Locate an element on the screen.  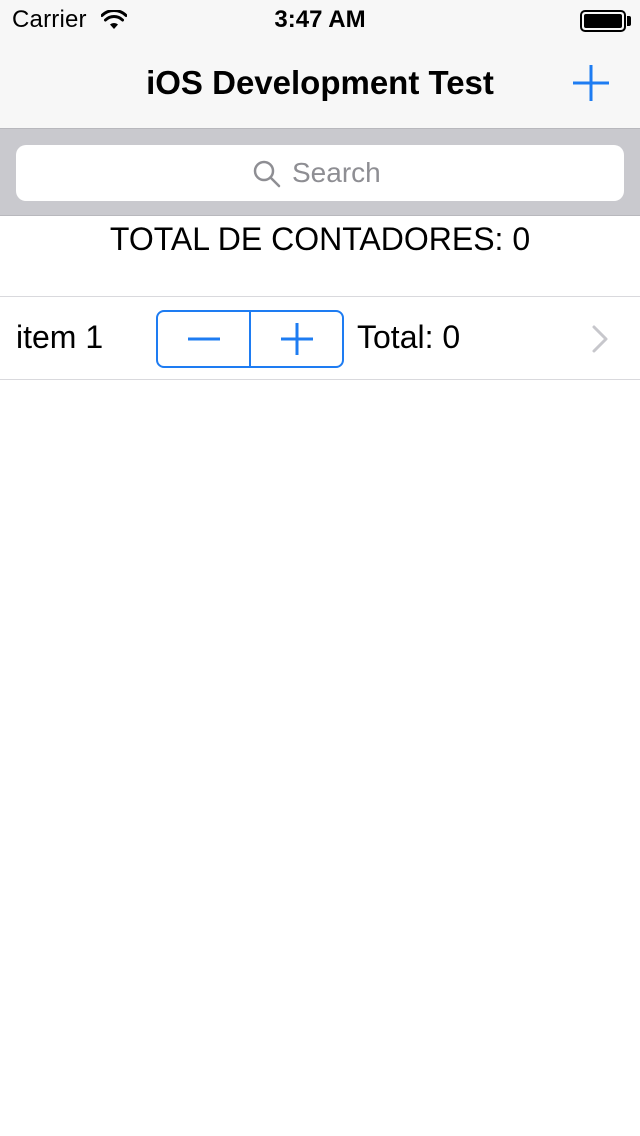
minus-icon is located at coordinates (203, 339).